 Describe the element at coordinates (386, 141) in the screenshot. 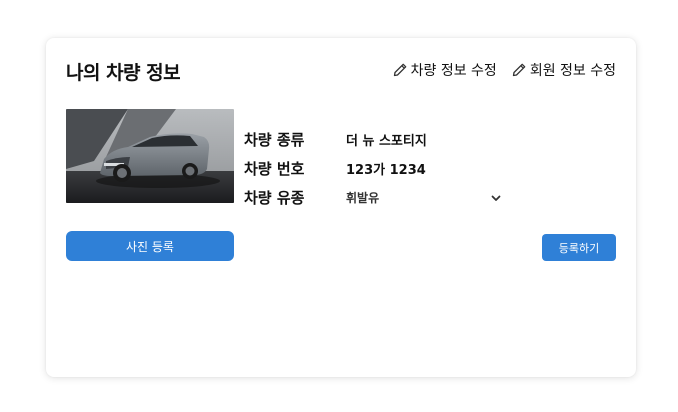

I see `vehicle-type-value: 더 뉴 스포티지` at that location.